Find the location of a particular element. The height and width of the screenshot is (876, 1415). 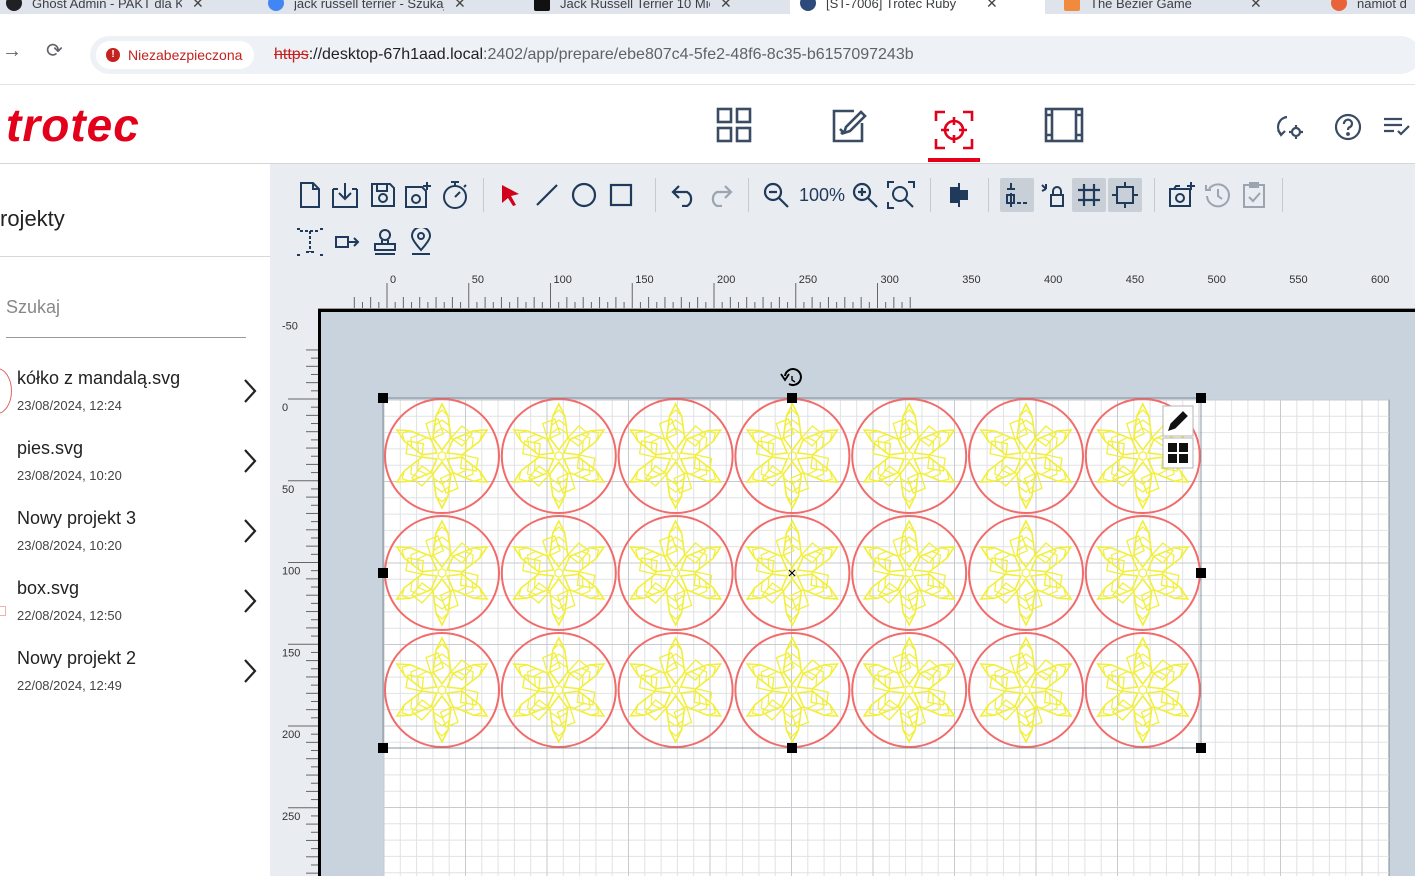

project-item: Nowy projekt 2 22/08/2024, 12:49 is located at coordinates (135, 683).